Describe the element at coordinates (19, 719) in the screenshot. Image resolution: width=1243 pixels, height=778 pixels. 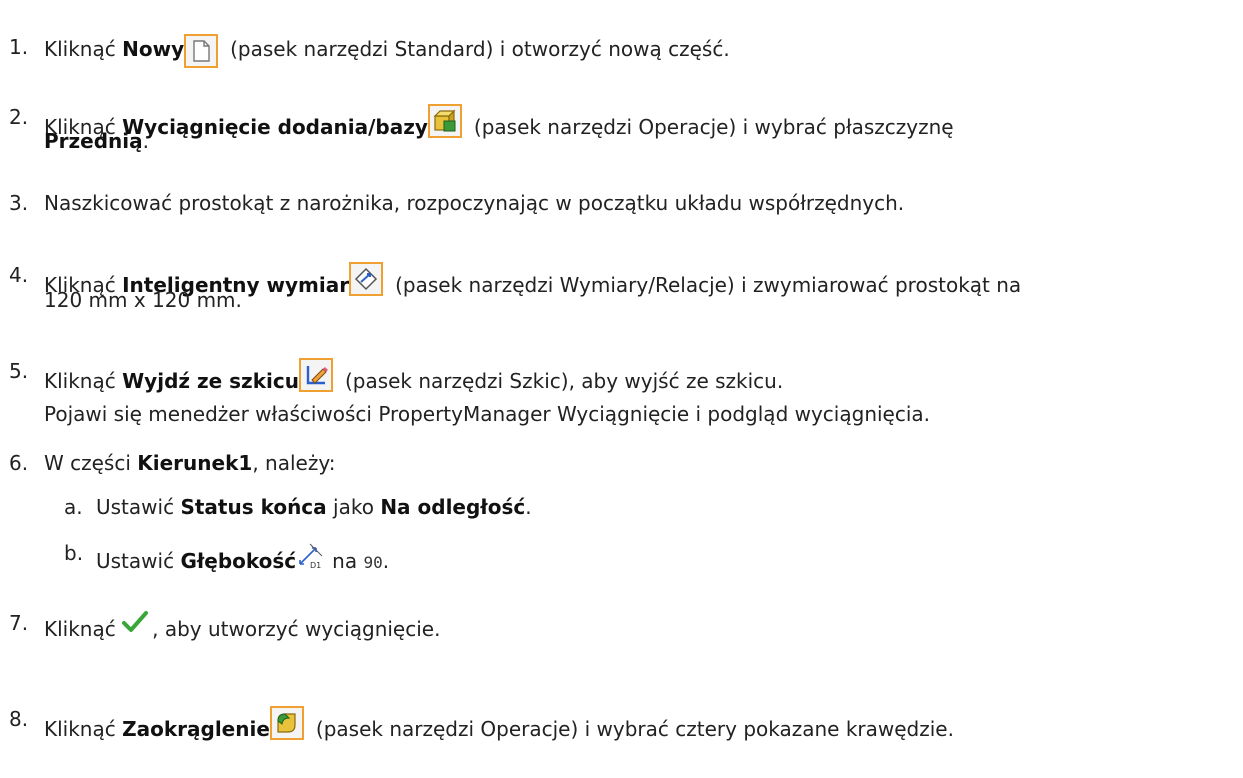
I see `step-number: 8.` at that location.